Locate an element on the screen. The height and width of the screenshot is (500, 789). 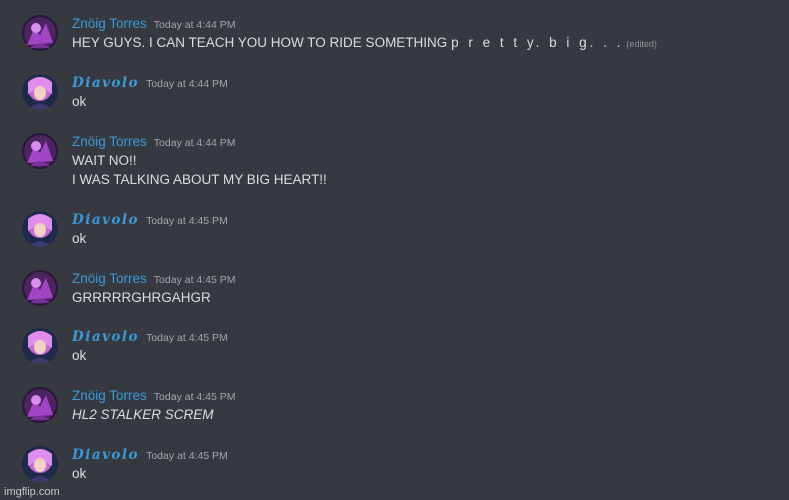
message-text-spaced: p r e t t y. b i g. . . is located at coordinates (537, 42).